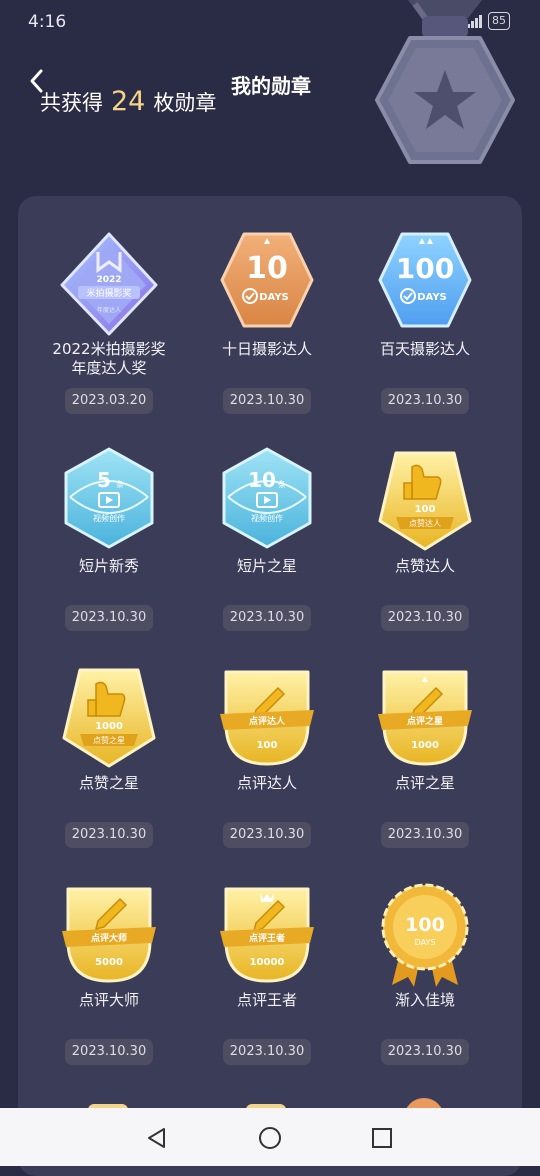 This screenshot has height=1176, width=540. I want to click on medal-item: 10 条 视频创作 短片之星 2023.10.30, so click(267, 547).